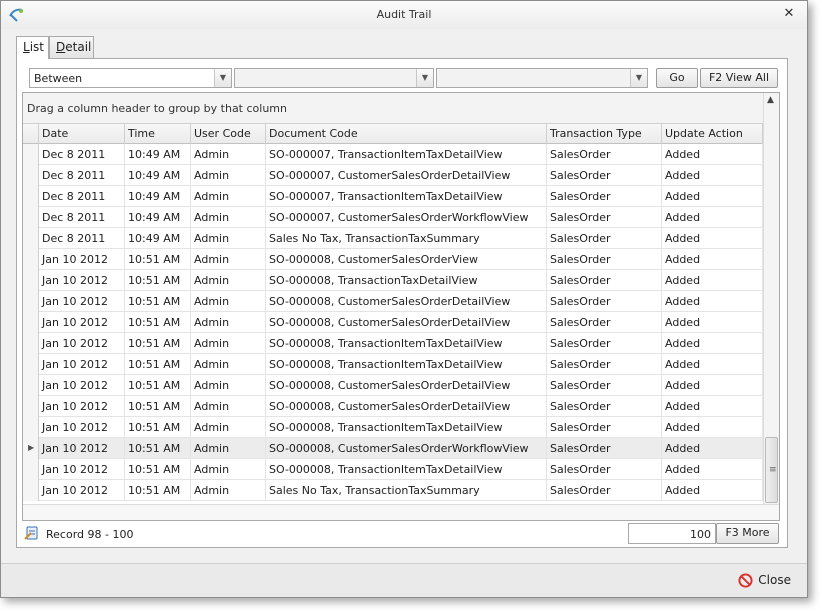  What do you see at coordinates (774, 580) in the screenshot?
I see `close-button-label: Close` at bounding box center [774, 580].